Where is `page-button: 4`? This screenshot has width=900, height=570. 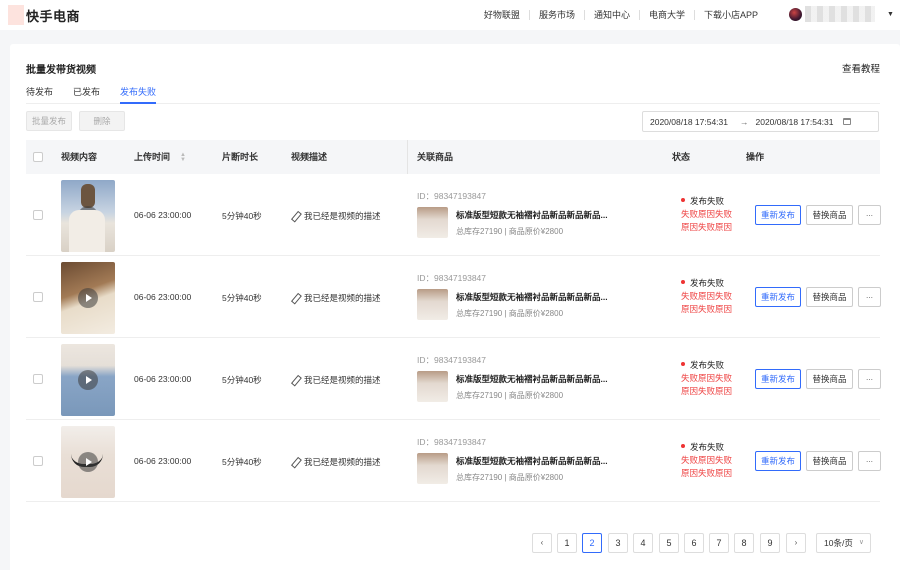 page-button: 4 is located at coordinates (643, 543).